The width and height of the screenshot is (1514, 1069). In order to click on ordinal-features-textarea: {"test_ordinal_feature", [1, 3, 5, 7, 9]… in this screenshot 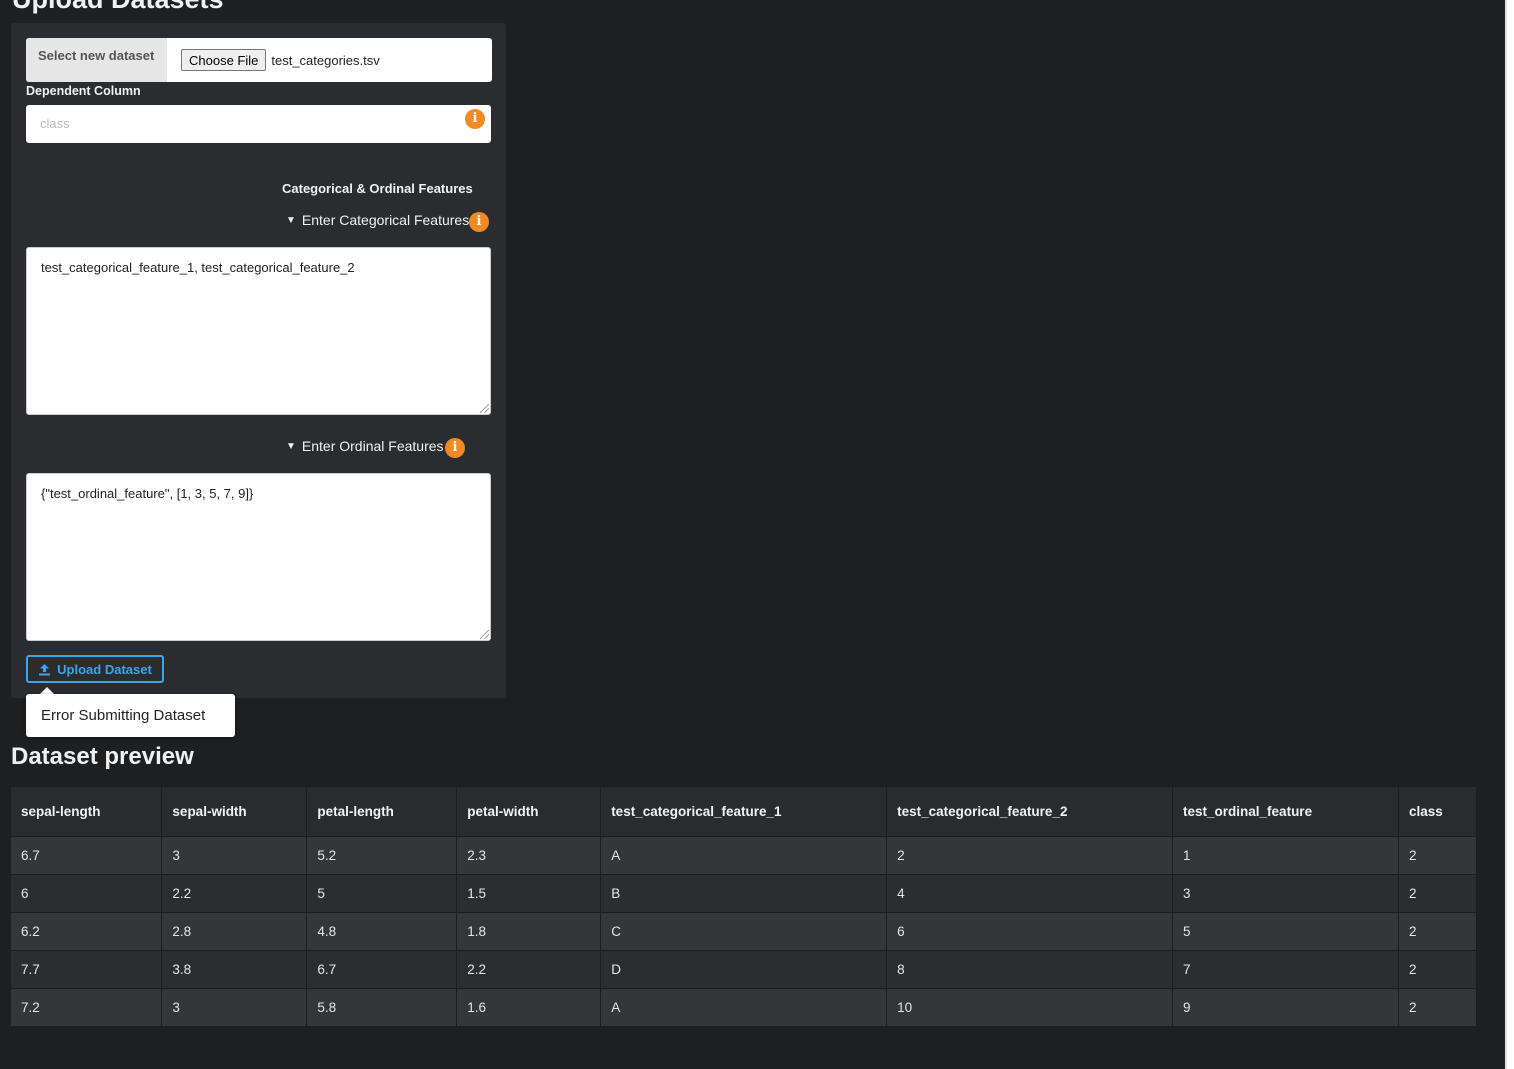, I will do `click(258, 557)`.